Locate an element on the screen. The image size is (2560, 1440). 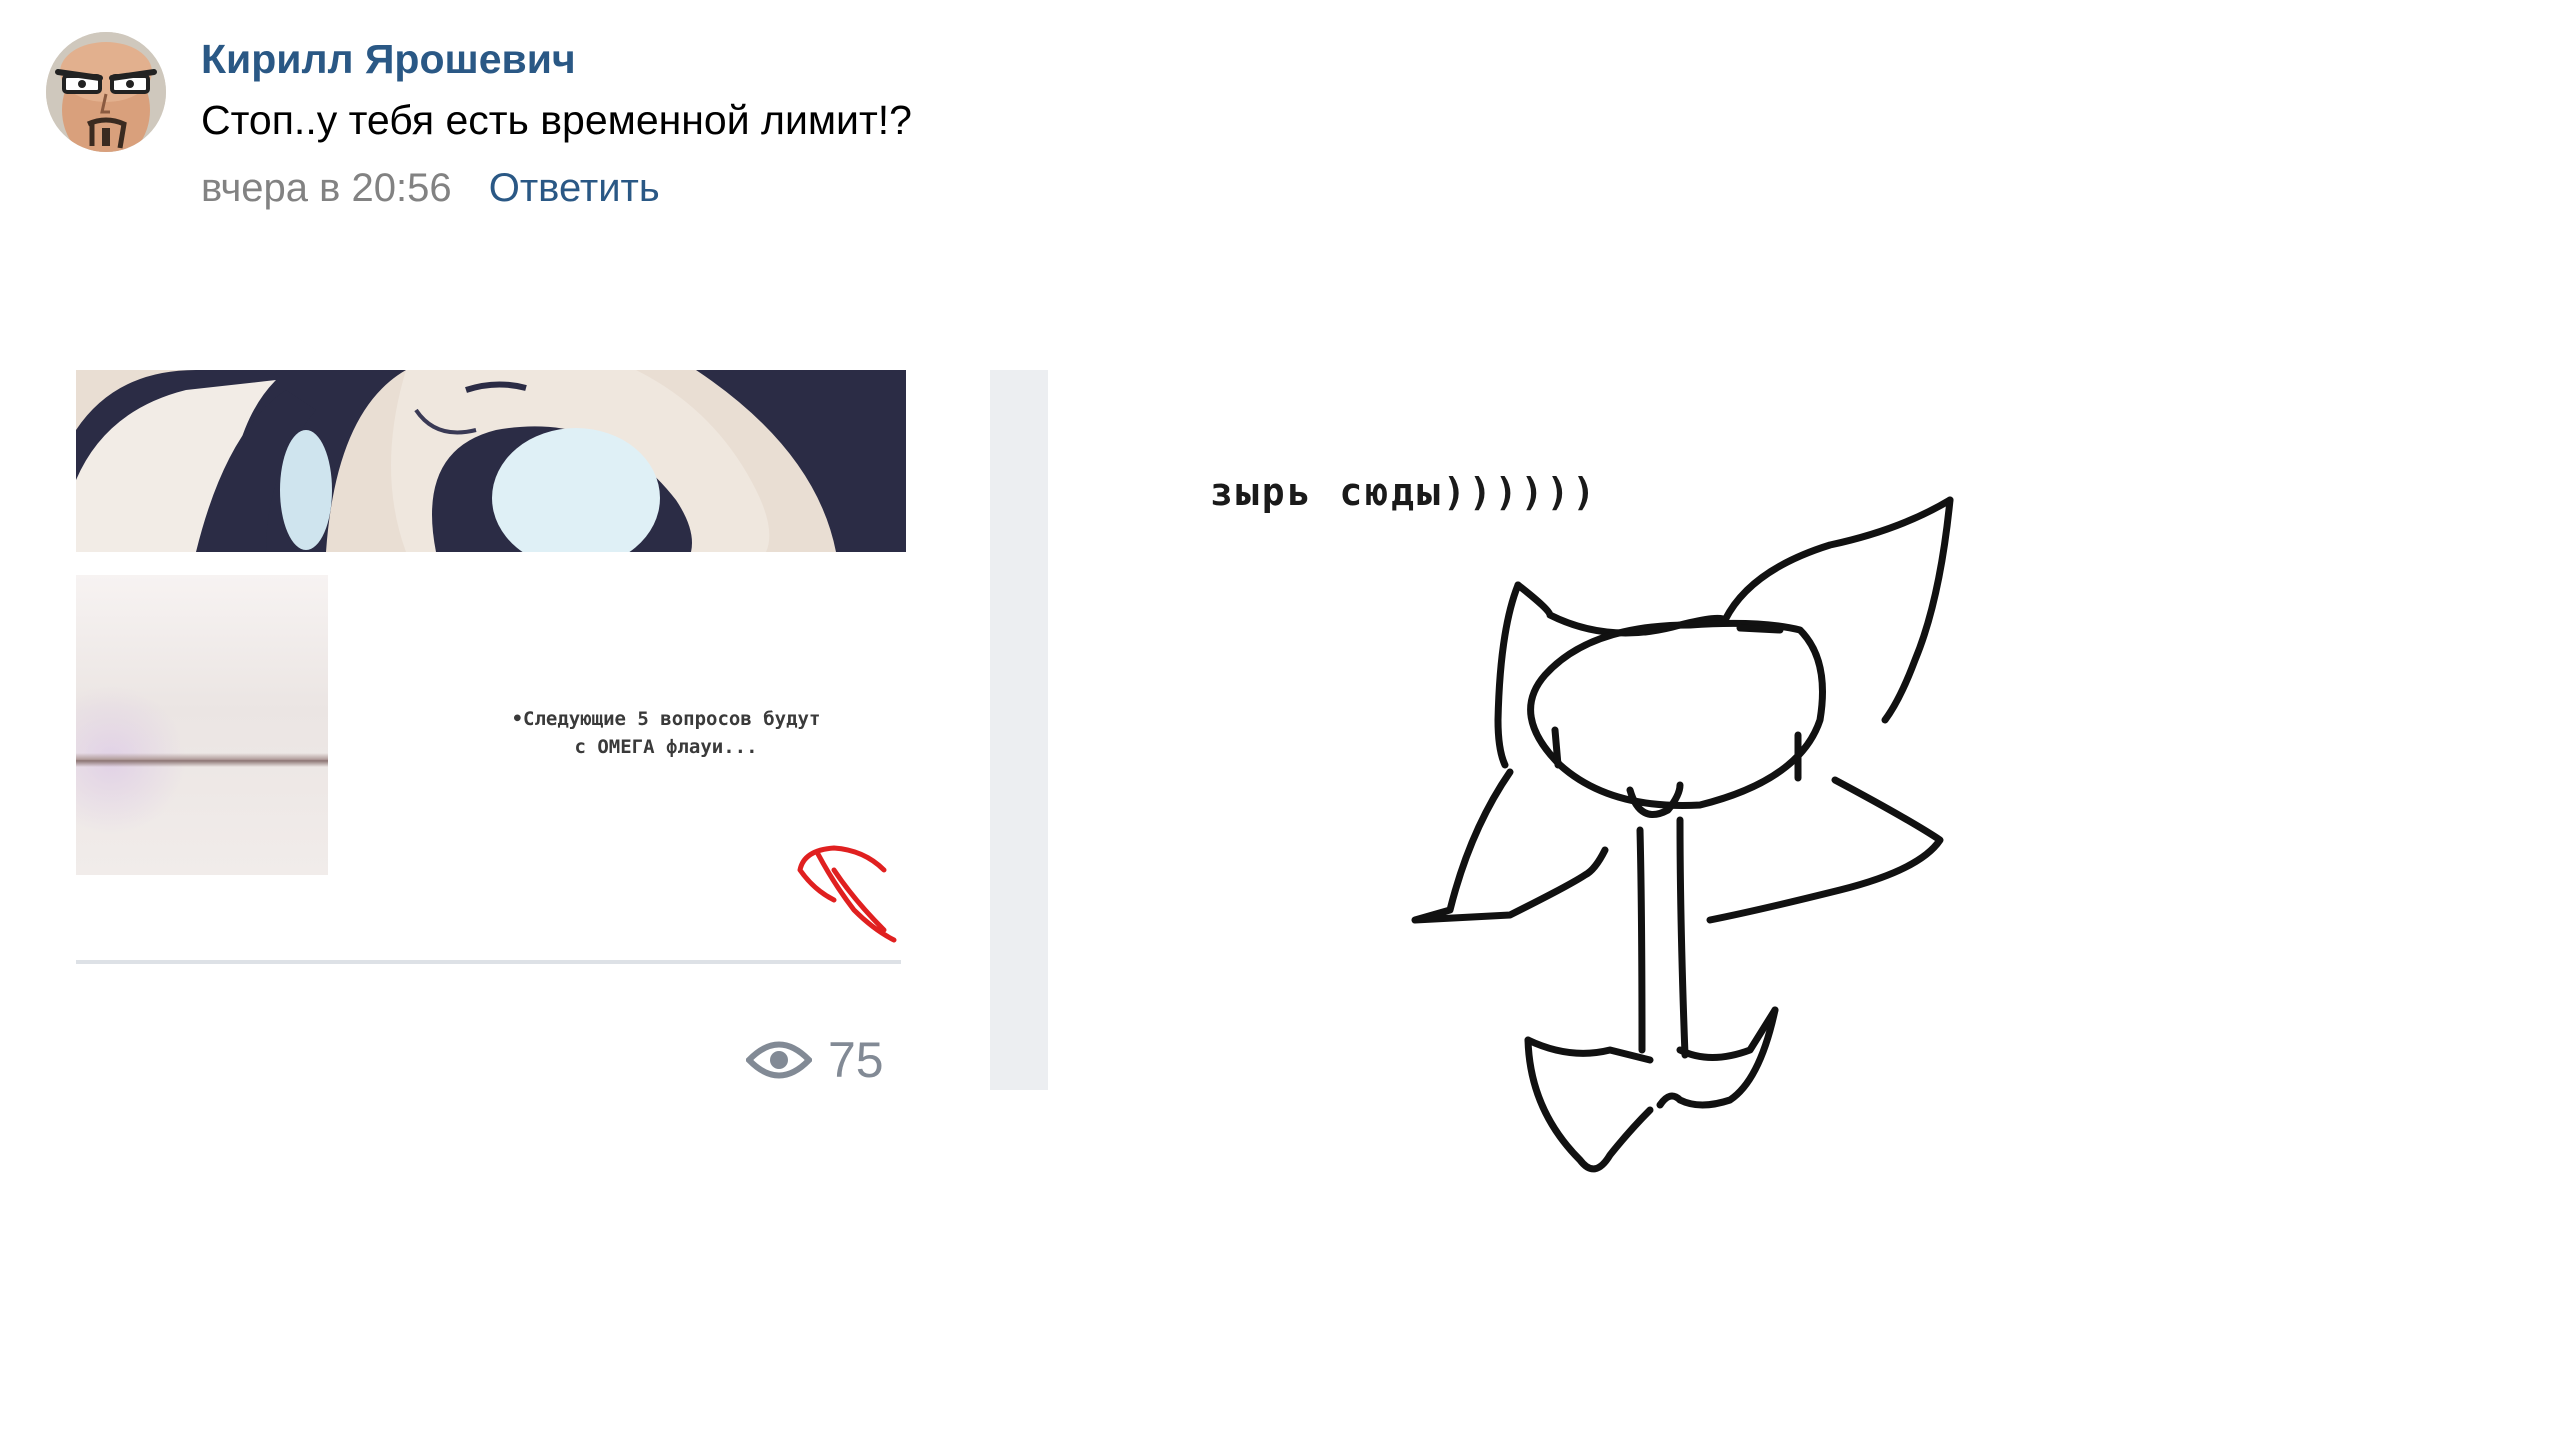
screenshot-scrollbar is located at coordinates (1019, 730).